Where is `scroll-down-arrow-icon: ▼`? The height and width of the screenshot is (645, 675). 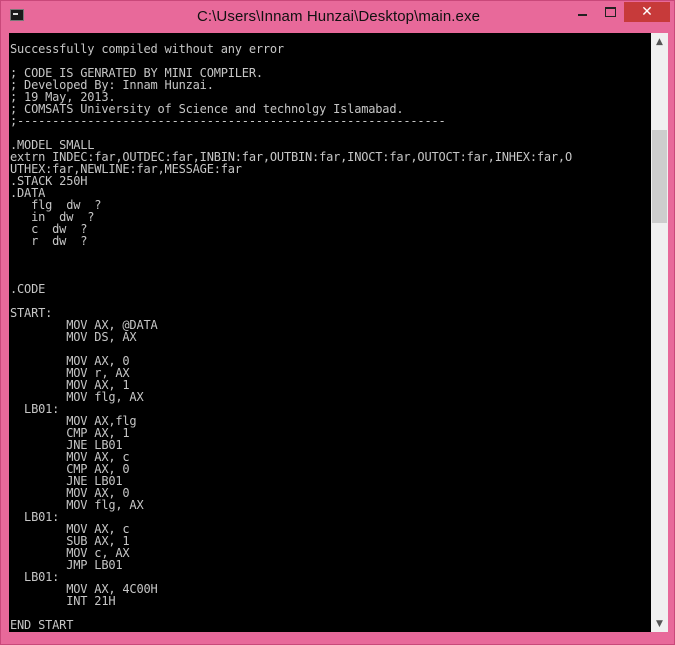
scroll-down-arrow-icon: ▼ is located at coordinates (659, 623).